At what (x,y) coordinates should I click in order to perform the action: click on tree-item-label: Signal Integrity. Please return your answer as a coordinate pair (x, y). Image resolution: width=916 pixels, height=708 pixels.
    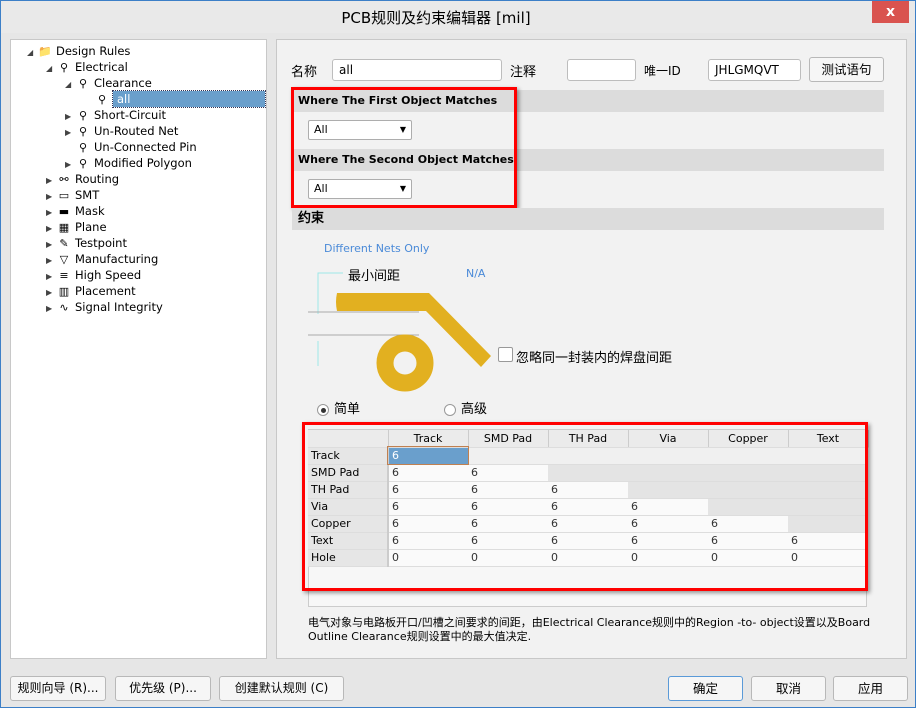
    Looking at the image, I should click on (119, 307).